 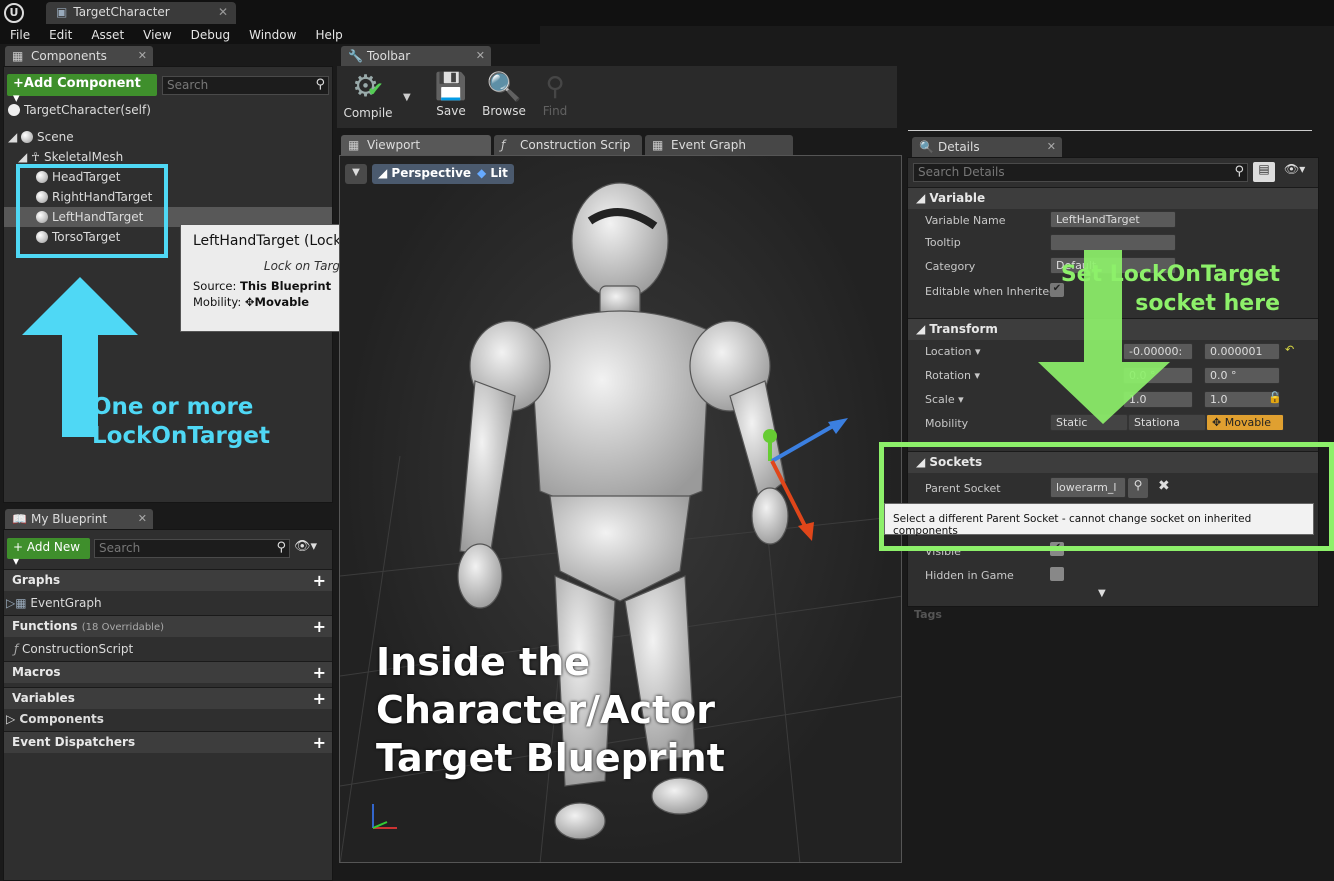 I want to click on viewport-options-chevron-icon: ▼, so click(x=356, y=174).